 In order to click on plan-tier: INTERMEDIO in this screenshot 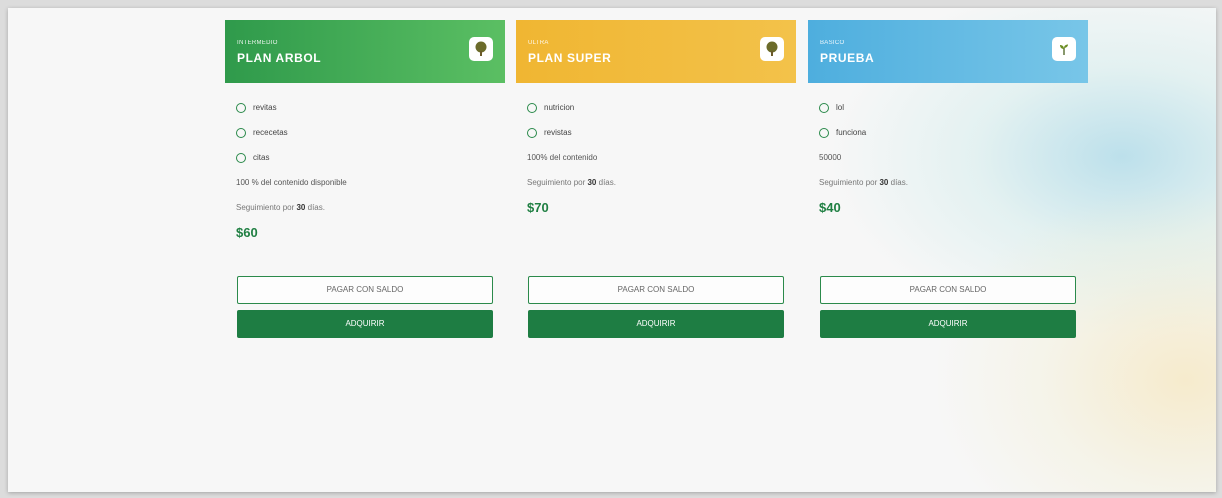, I will do `click(257, 43)`.